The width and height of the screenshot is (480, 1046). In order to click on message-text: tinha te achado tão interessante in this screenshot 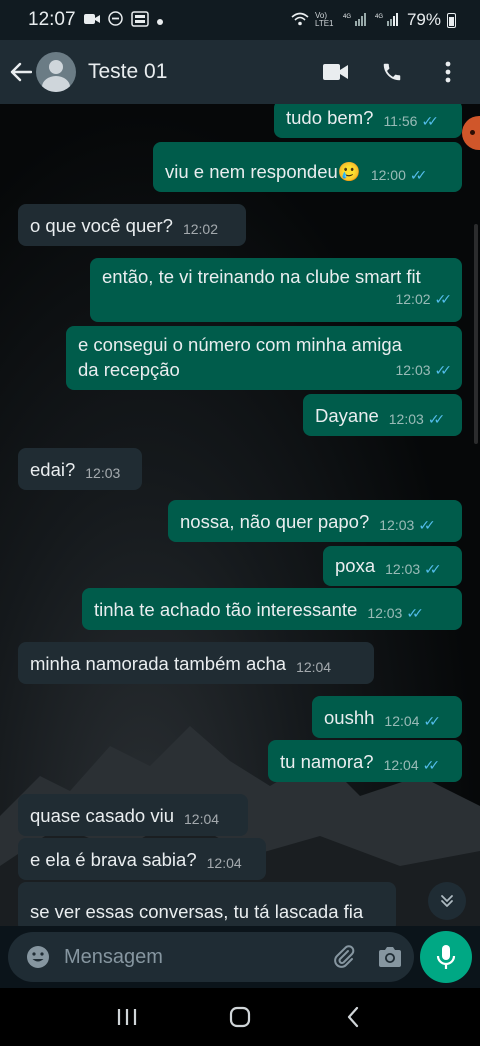, I will do `click(226, 609)`.